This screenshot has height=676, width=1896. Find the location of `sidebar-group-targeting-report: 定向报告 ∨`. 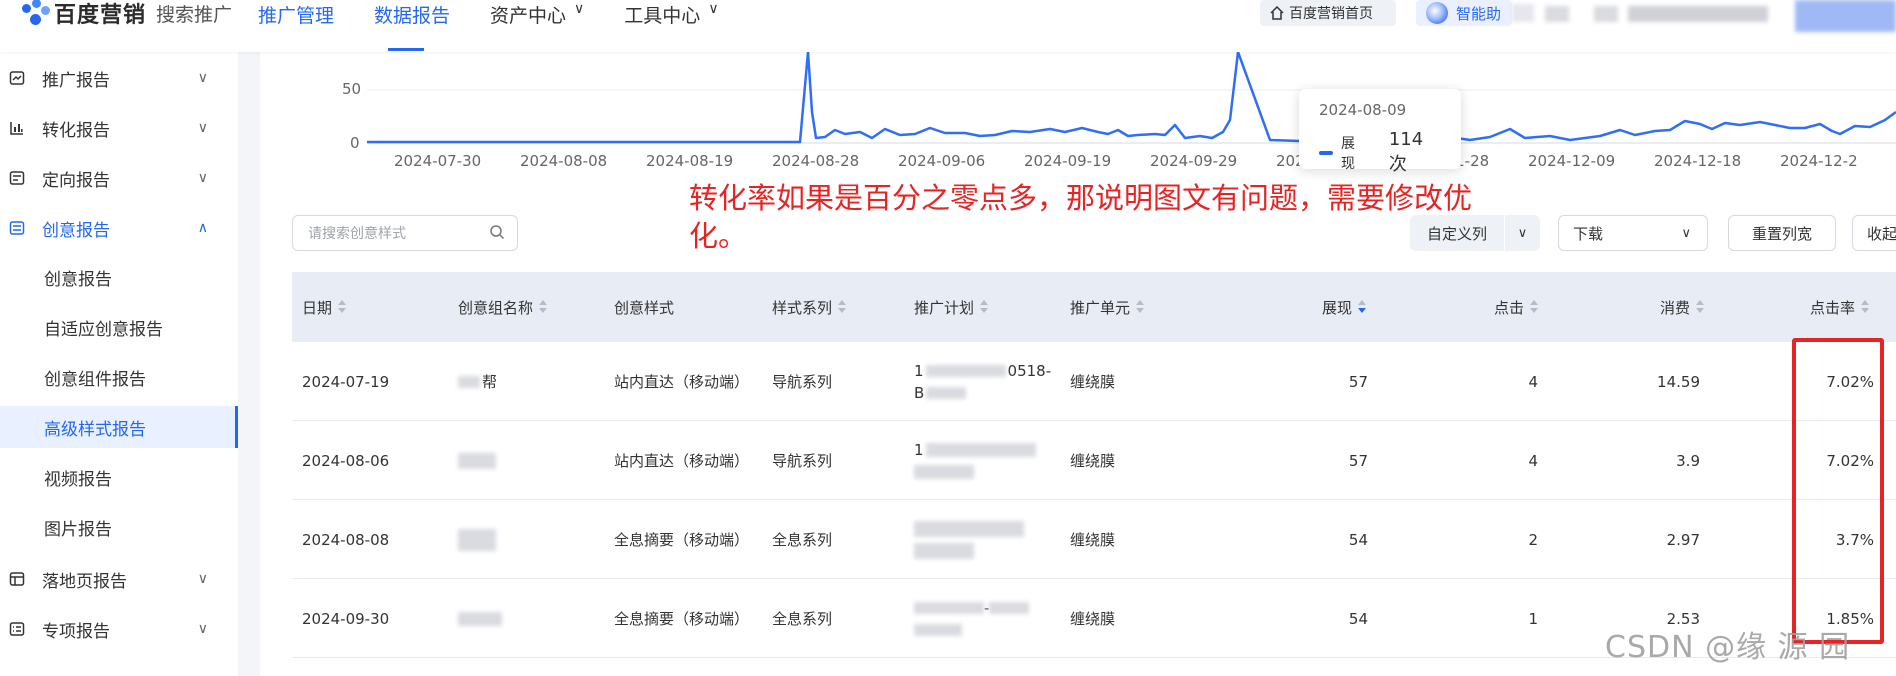

sidebar-group-targeting-report: 定向报告 ∨ is located at coordinates (119, 178).